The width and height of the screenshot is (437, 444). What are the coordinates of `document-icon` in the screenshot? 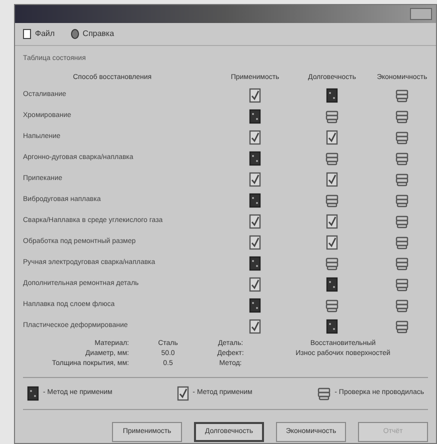 It's located at (27, 34).